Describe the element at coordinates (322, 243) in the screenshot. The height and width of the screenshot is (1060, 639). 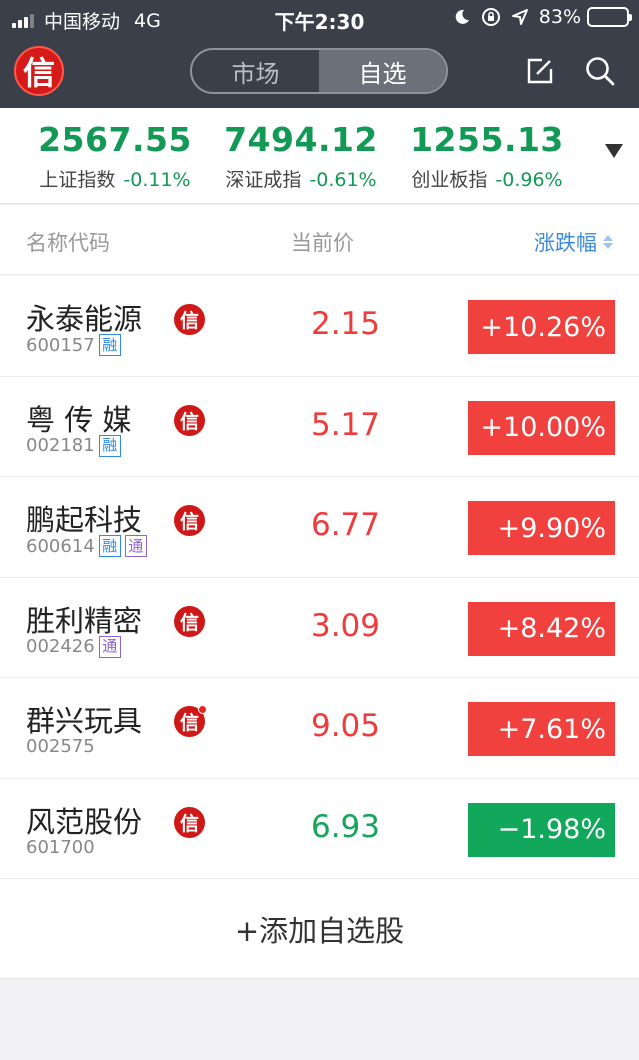
I see `column-price: 当前价` at that location.